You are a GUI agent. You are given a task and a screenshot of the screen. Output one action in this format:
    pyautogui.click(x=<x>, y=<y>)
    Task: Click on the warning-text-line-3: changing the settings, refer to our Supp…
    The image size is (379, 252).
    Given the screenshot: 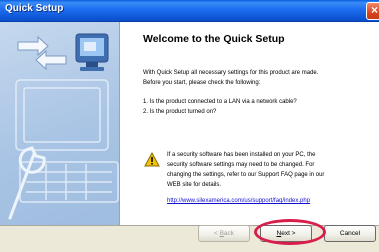 What is the action you would take?
    pyautogui.click(x=246, y=175)
    